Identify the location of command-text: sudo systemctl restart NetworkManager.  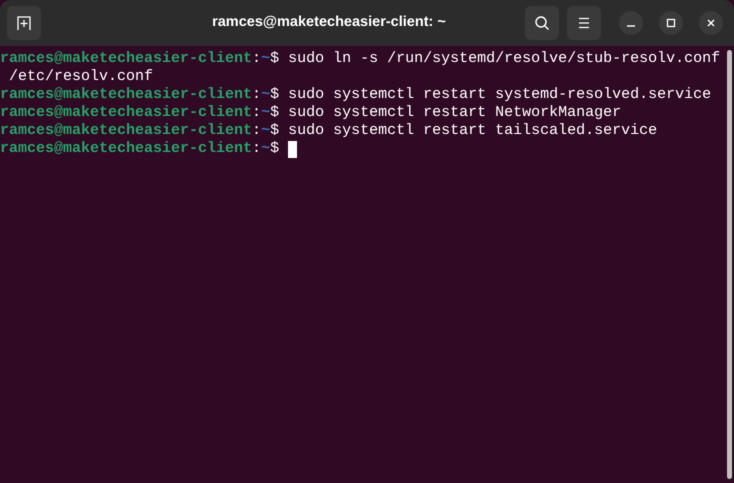
(455, 113).